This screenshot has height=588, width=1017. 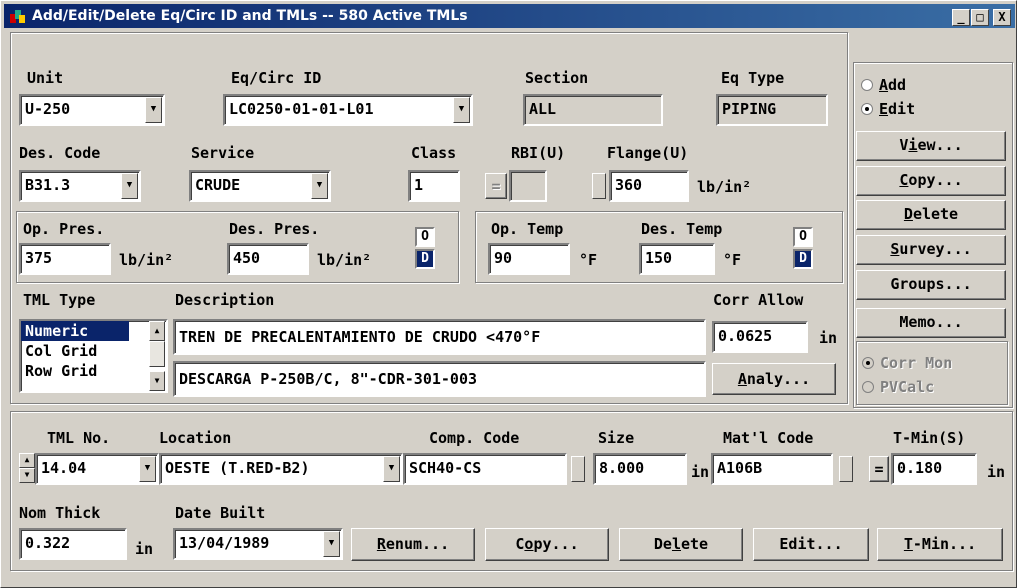 What do you see at coordinates (934, 469) in the screenshot?
I see `tmin-field: 0.180` at bounding box center [934, 469].